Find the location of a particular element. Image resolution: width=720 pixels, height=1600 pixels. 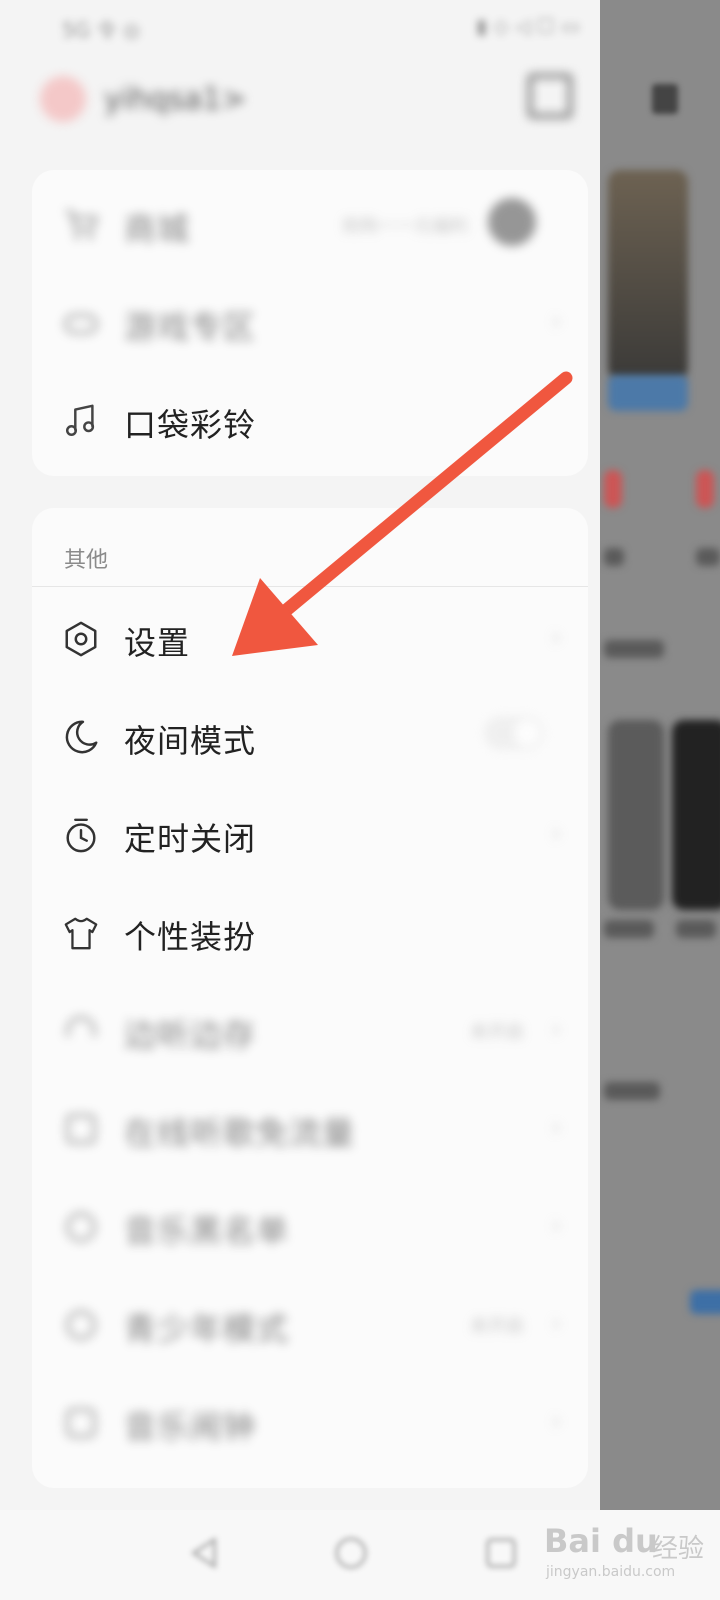

back-icon is located at coordinates (205, 1553).